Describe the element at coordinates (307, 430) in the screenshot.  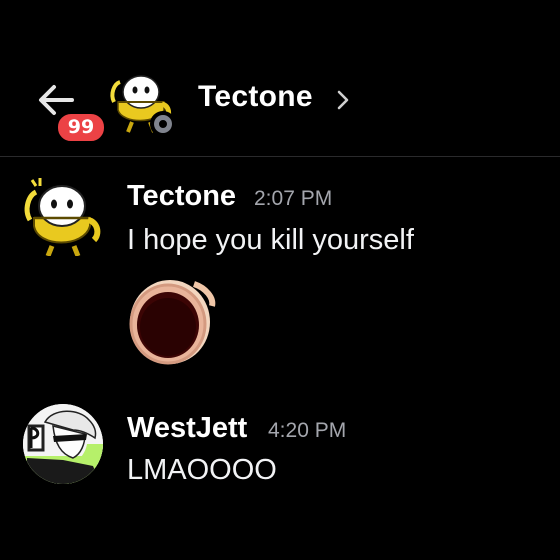
I see `message-timestamp: 4:20 PM` at that location.